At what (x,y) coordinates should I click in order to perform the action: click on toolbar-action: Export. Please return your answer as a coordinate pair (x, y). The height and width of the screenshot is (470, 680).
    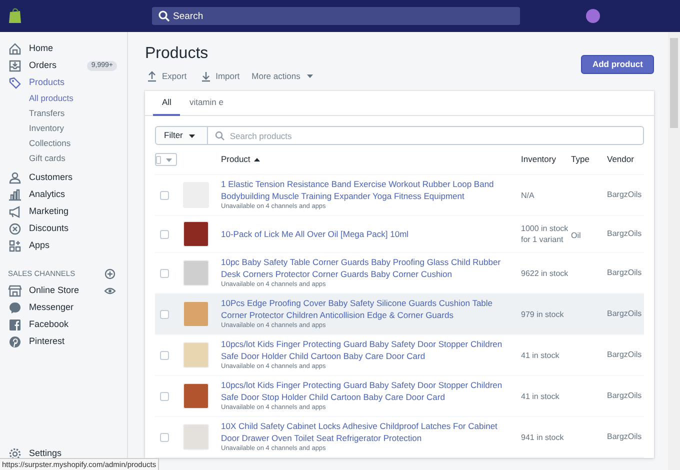
    Looking at the image, I should click on (166, 76).